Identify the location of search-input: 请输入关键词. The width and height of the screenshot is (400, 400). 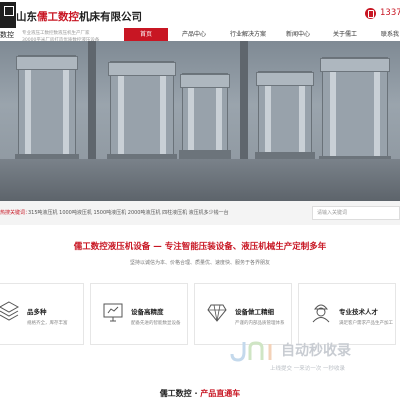
(356, 213).